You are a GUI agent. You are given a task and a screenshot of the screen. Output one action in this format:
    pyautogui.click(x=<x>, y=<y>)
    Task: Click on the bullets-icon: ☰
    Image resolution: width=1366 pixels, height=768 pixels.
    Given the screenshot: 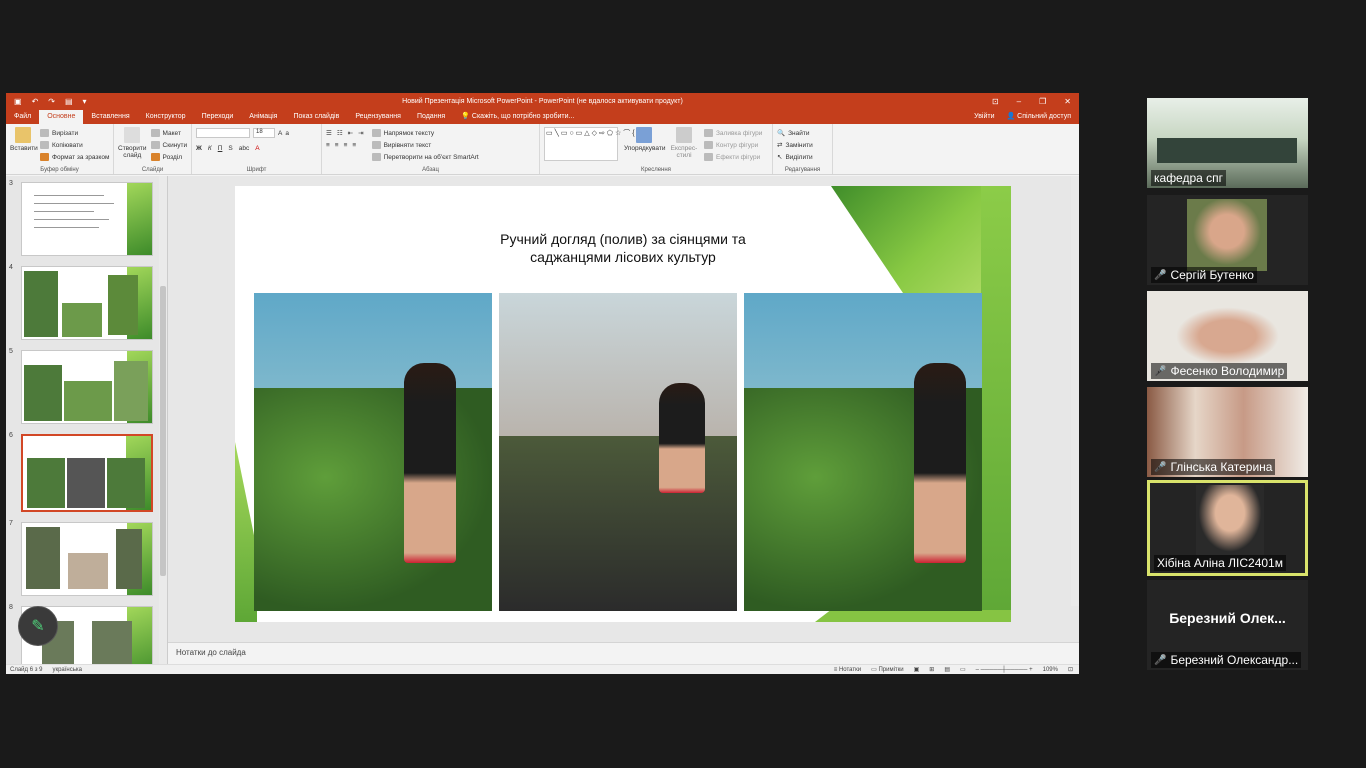 What is the action you would take?
    pyautogui.click(x=329, y=133)
    